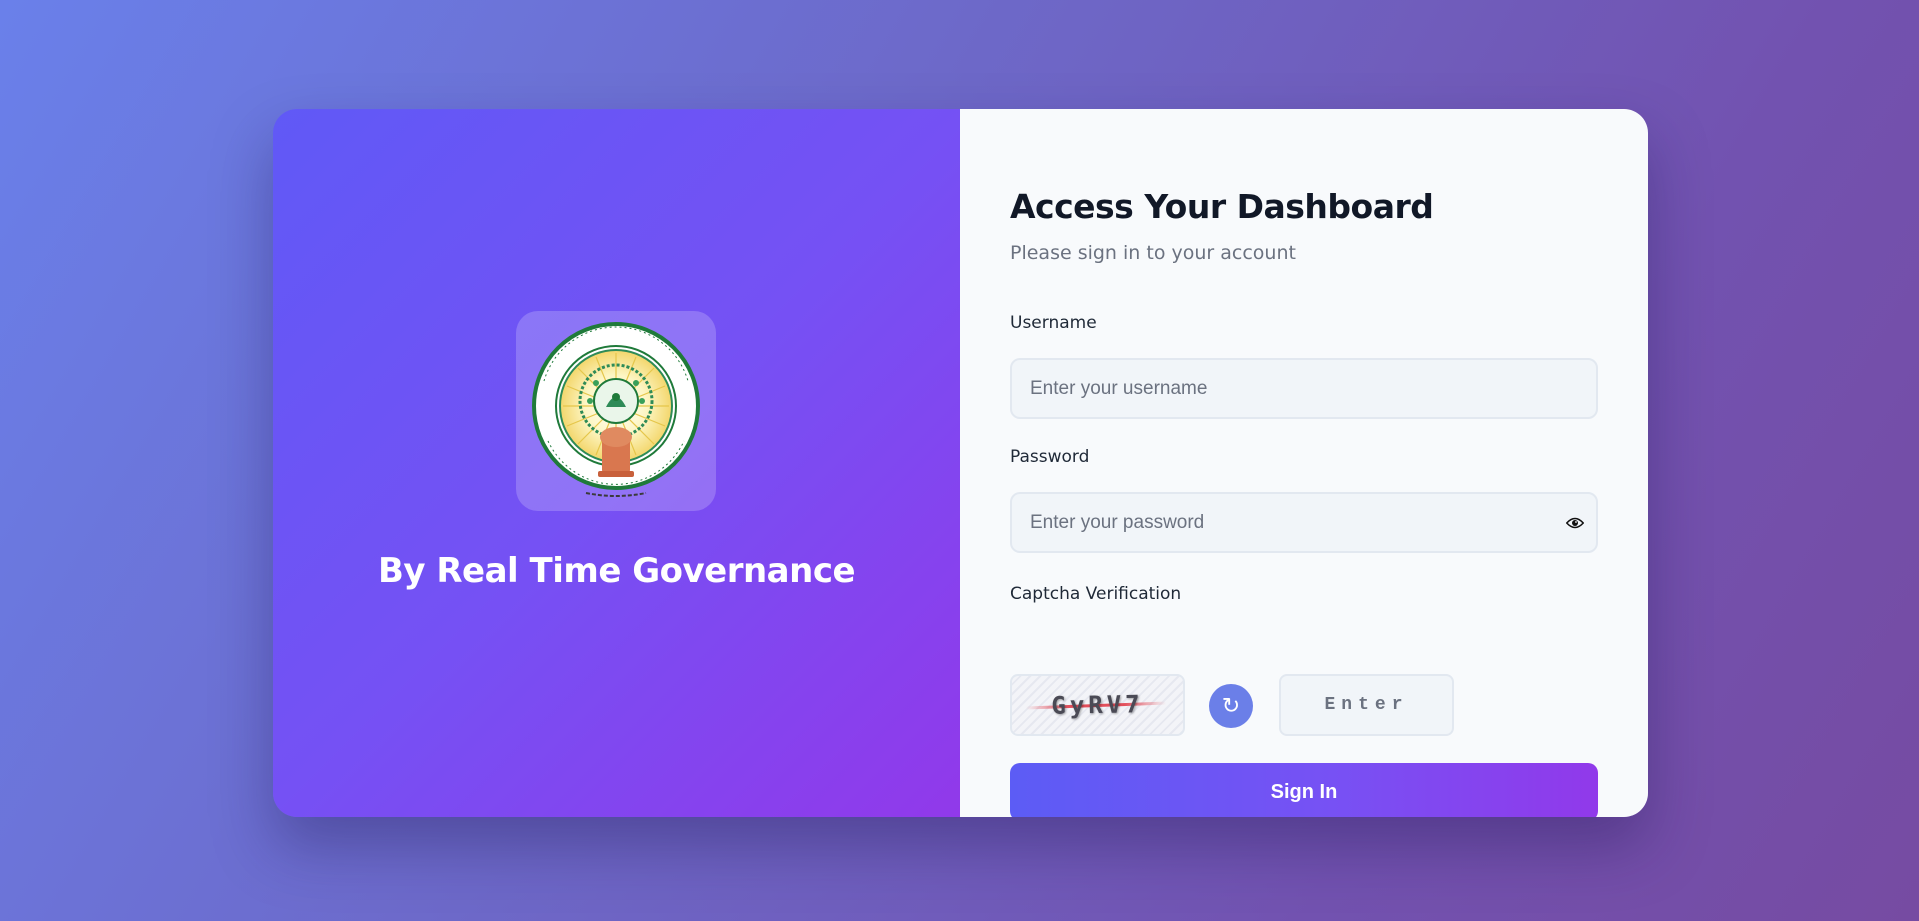  I want to click on captcha-row: GyRV7 ↻, so click(1304, 705).